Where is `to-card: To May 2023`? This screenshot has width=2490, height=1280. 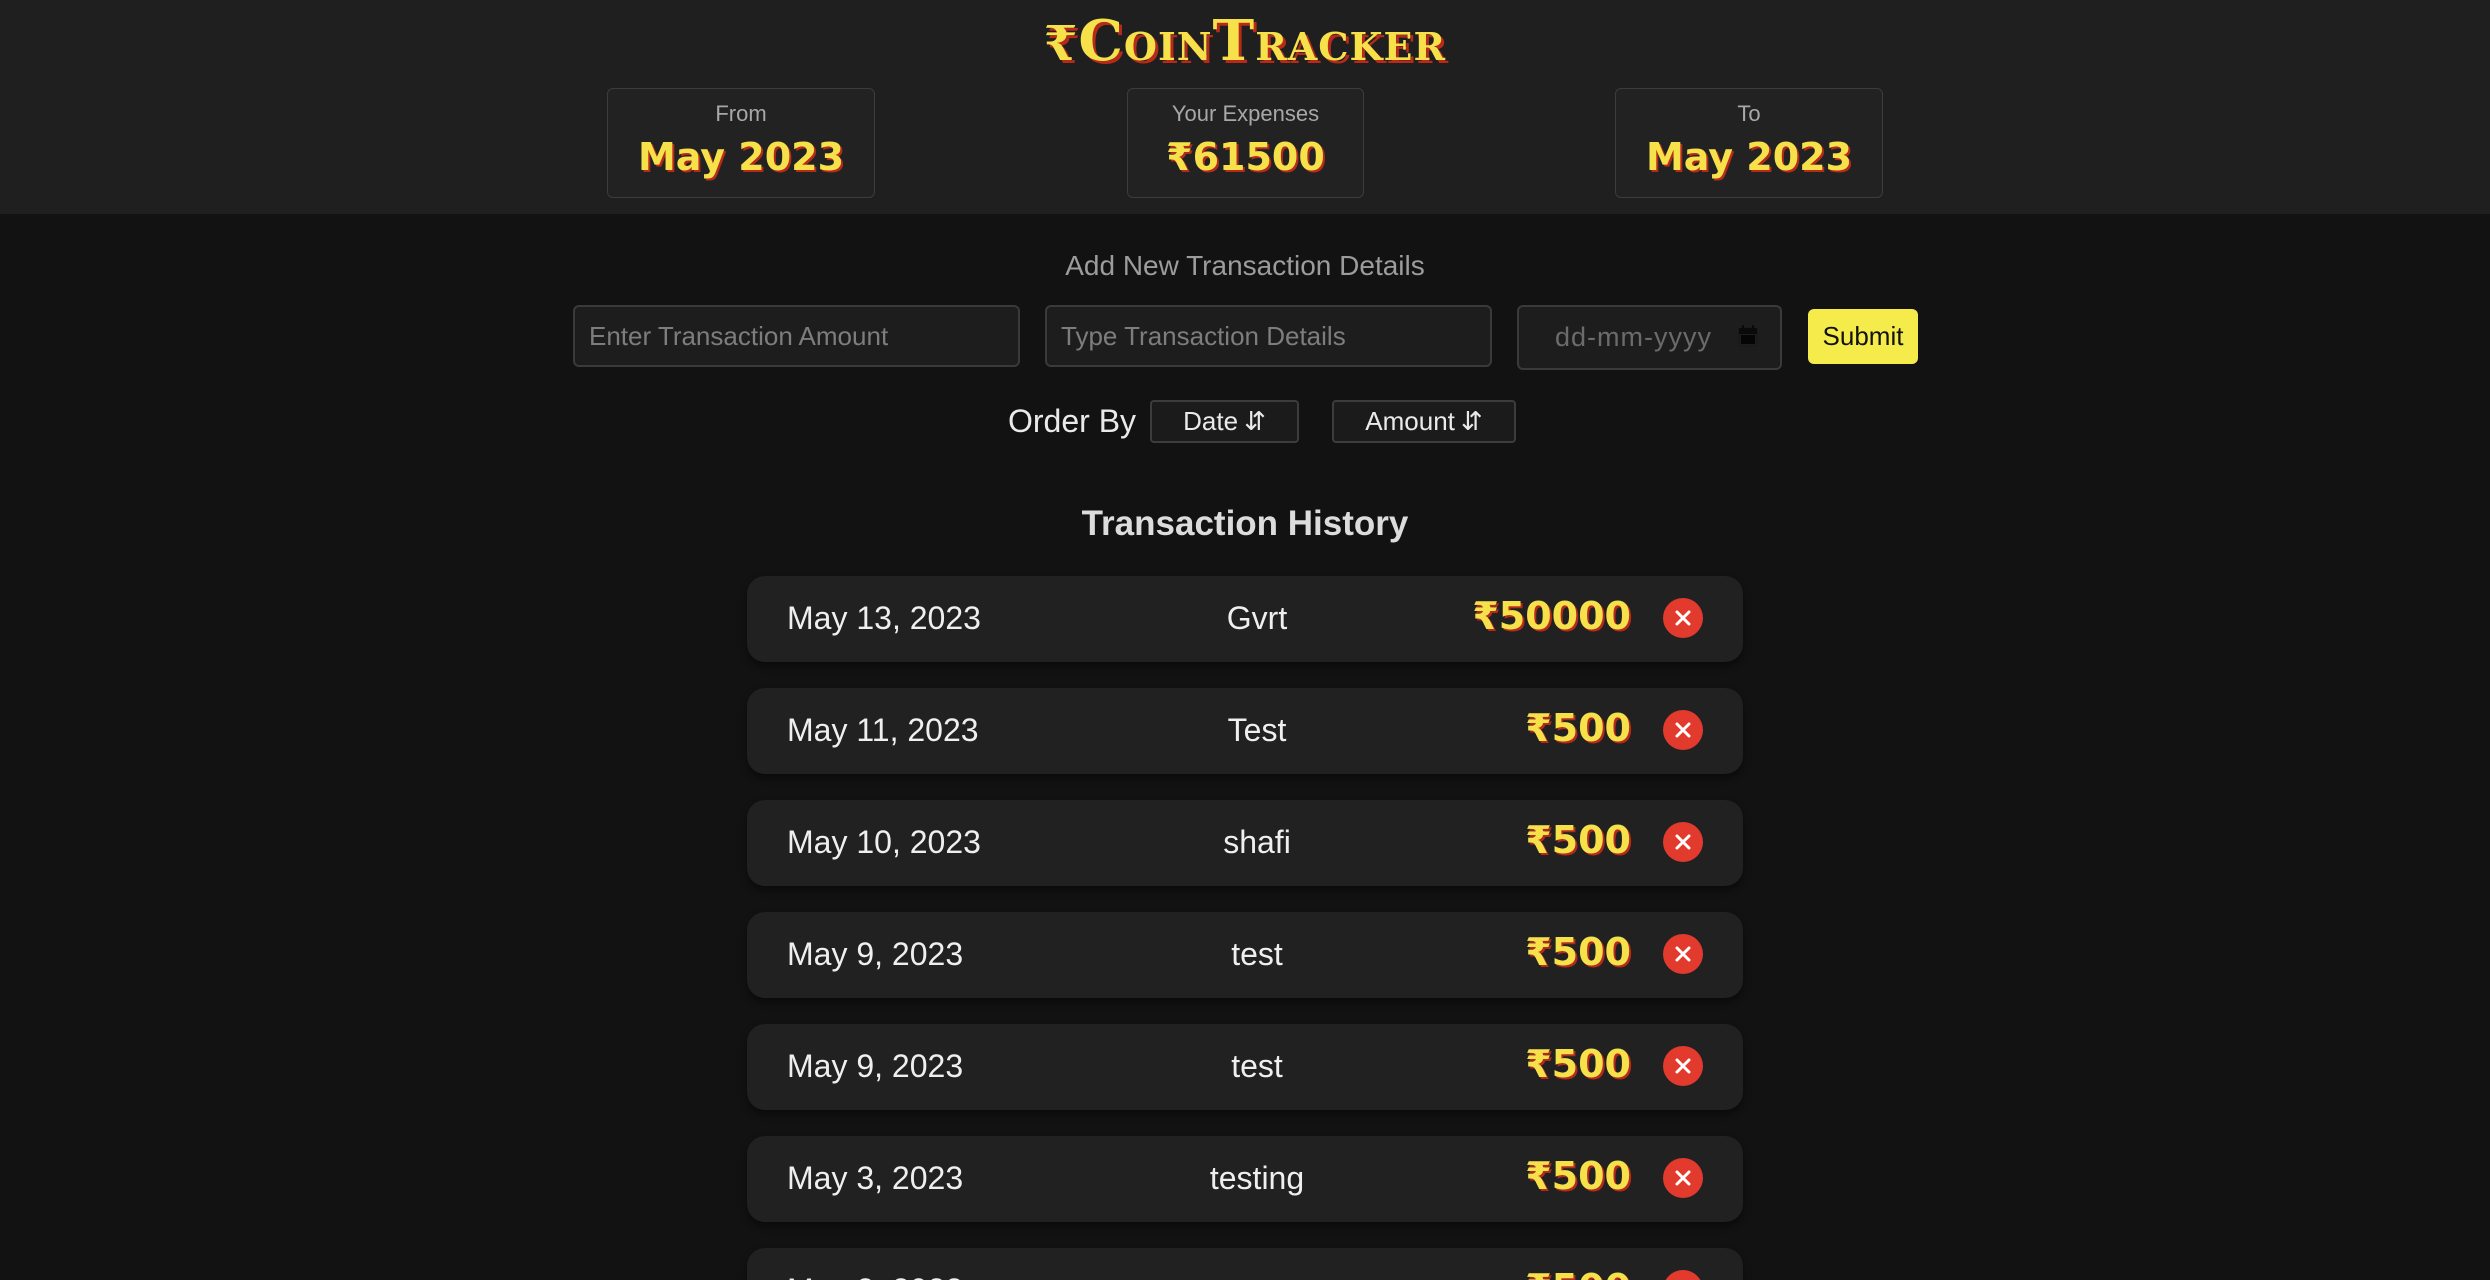
to-card: To May 2023 is located at coordinates (1749, 143).